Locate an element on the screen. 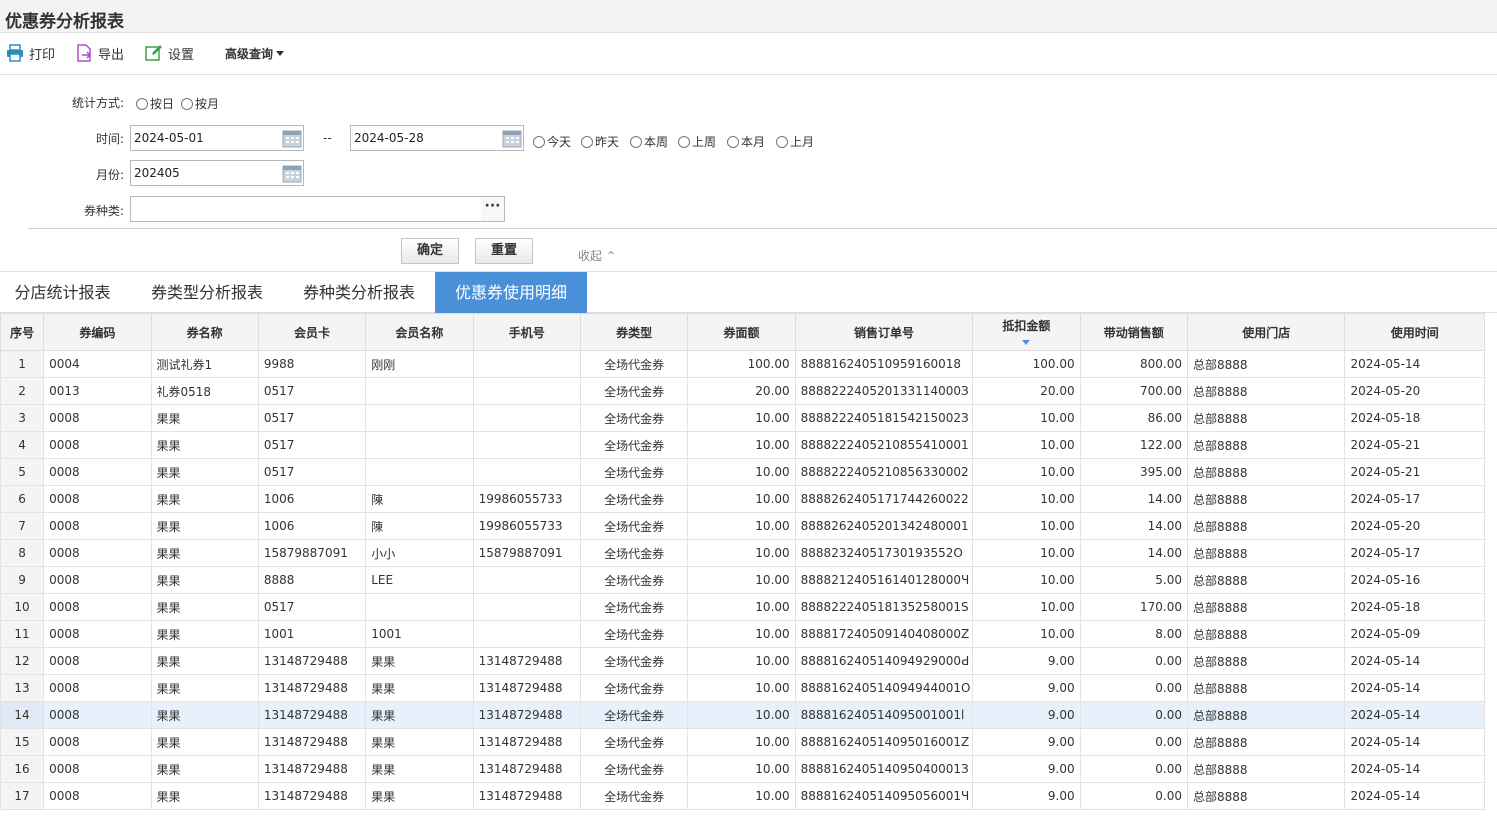  tab-coupon-kind-analysis: 券种类分析报表 is located at coordinates (359, 292).